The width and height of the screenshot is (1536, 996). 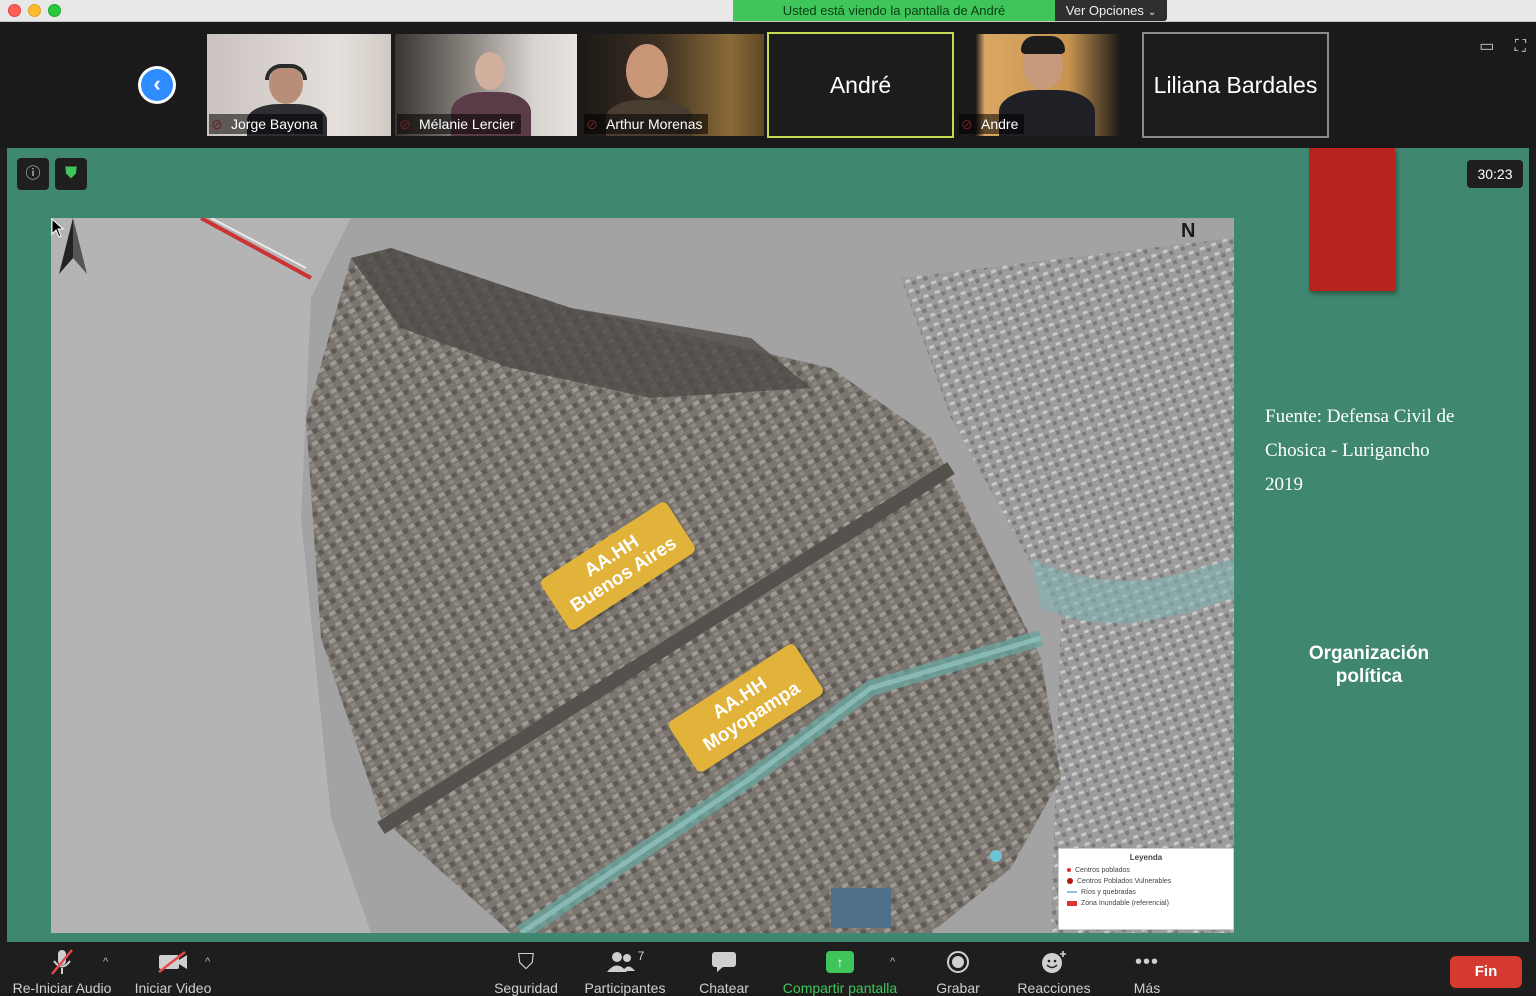 What do you see at coordinates (1152, 12) in the screenshot?
I see `chevron-down-icon: ⌄` at bounding box center [1152, 12].